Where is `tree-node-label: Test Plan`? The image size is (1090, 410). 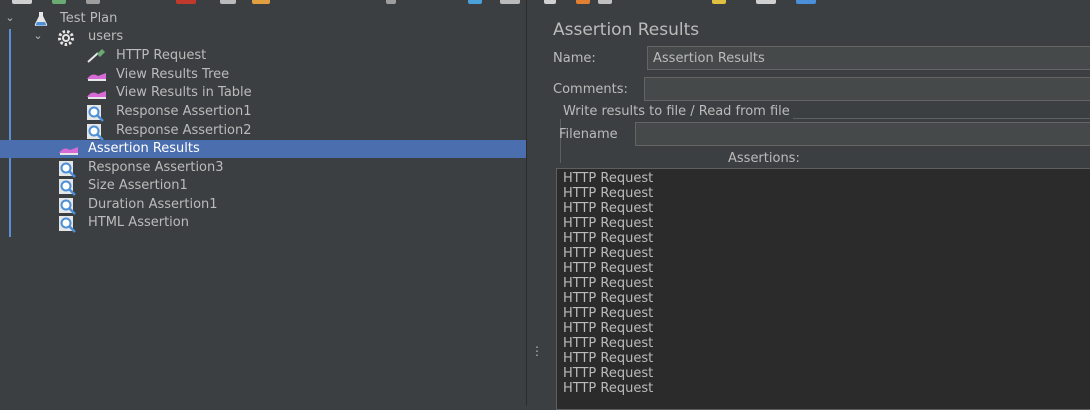 tree-node-label: Test Plan is located at coordinates (89, 18).